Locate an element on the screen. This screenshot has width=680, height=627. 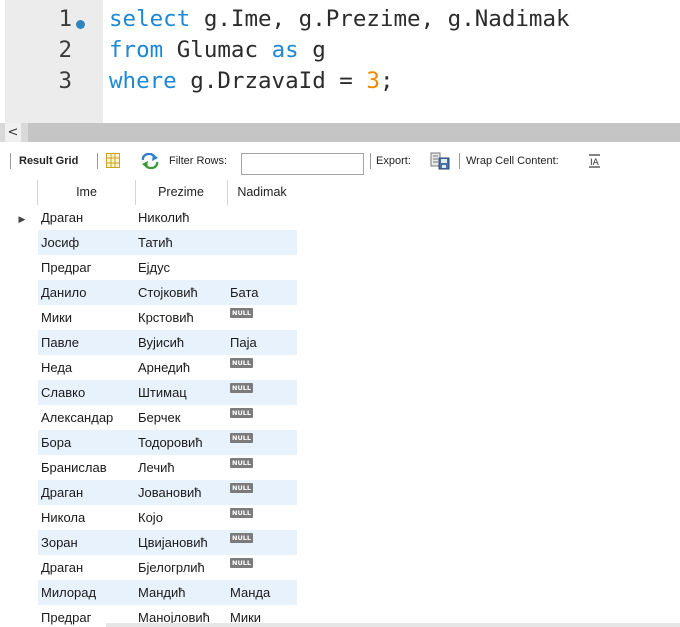
cell-ime: Мики is located at coordinates (86, 317).